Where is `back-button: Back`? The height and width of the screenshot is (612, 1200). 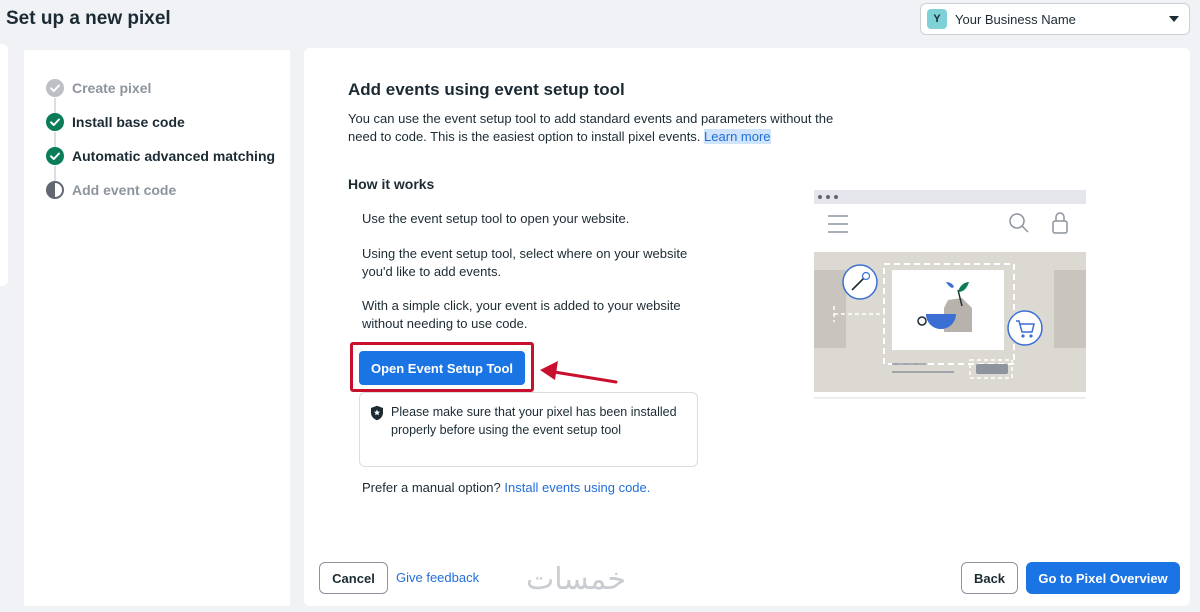 back-button: Back is located at coordinates (989, 578).